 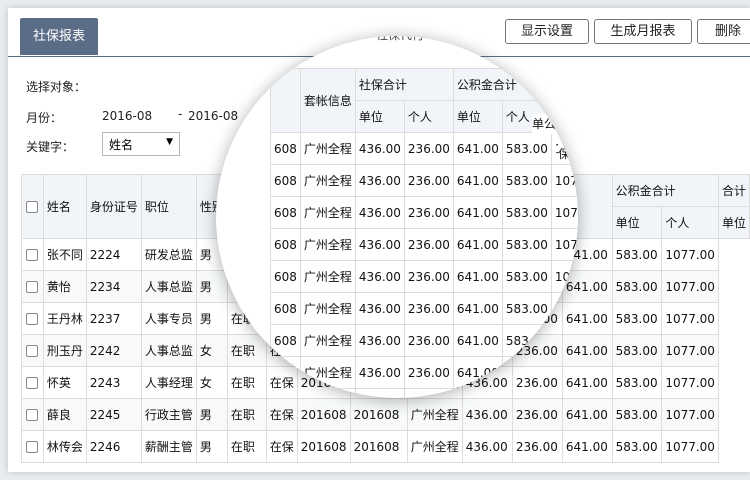 What do you see at coordinates (168, 382) in the screenshot?
I see `cell-position: 人事经理` at bounding box center [168, 382].